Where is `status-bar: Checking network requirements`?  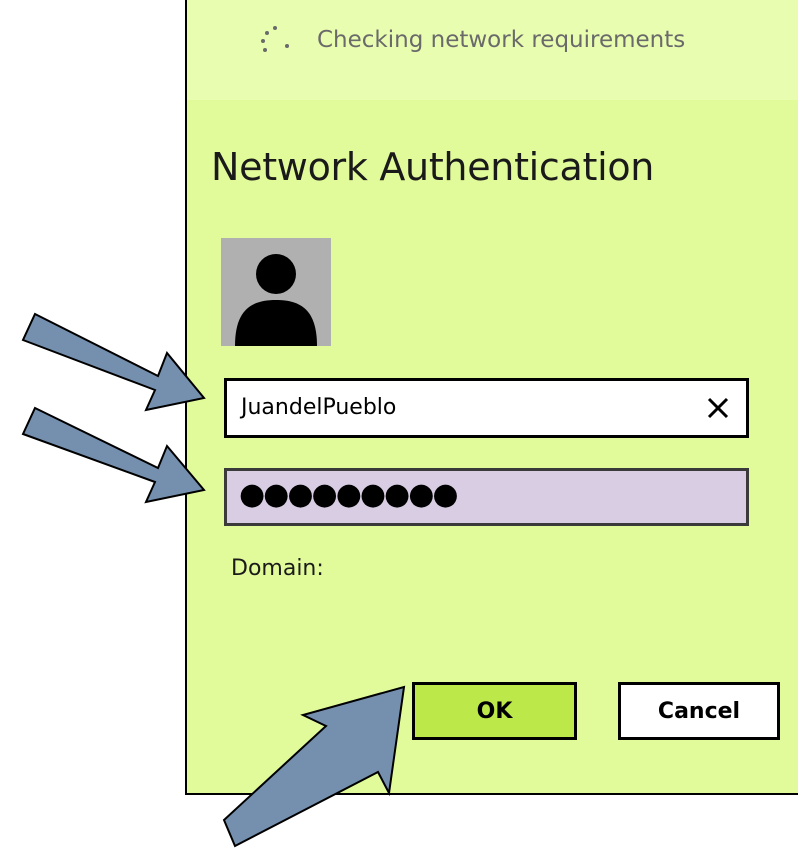
status-bar: Checking network requirements is located at coordinates (492, 50).